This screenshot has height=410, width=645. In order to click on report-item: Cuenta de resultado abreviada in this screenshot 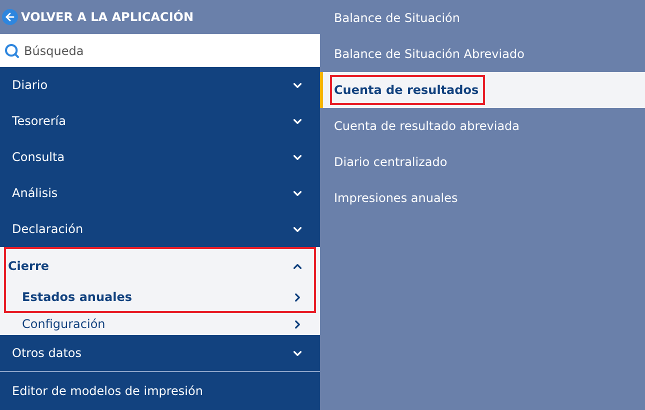, I will do `click(482, 126)`.